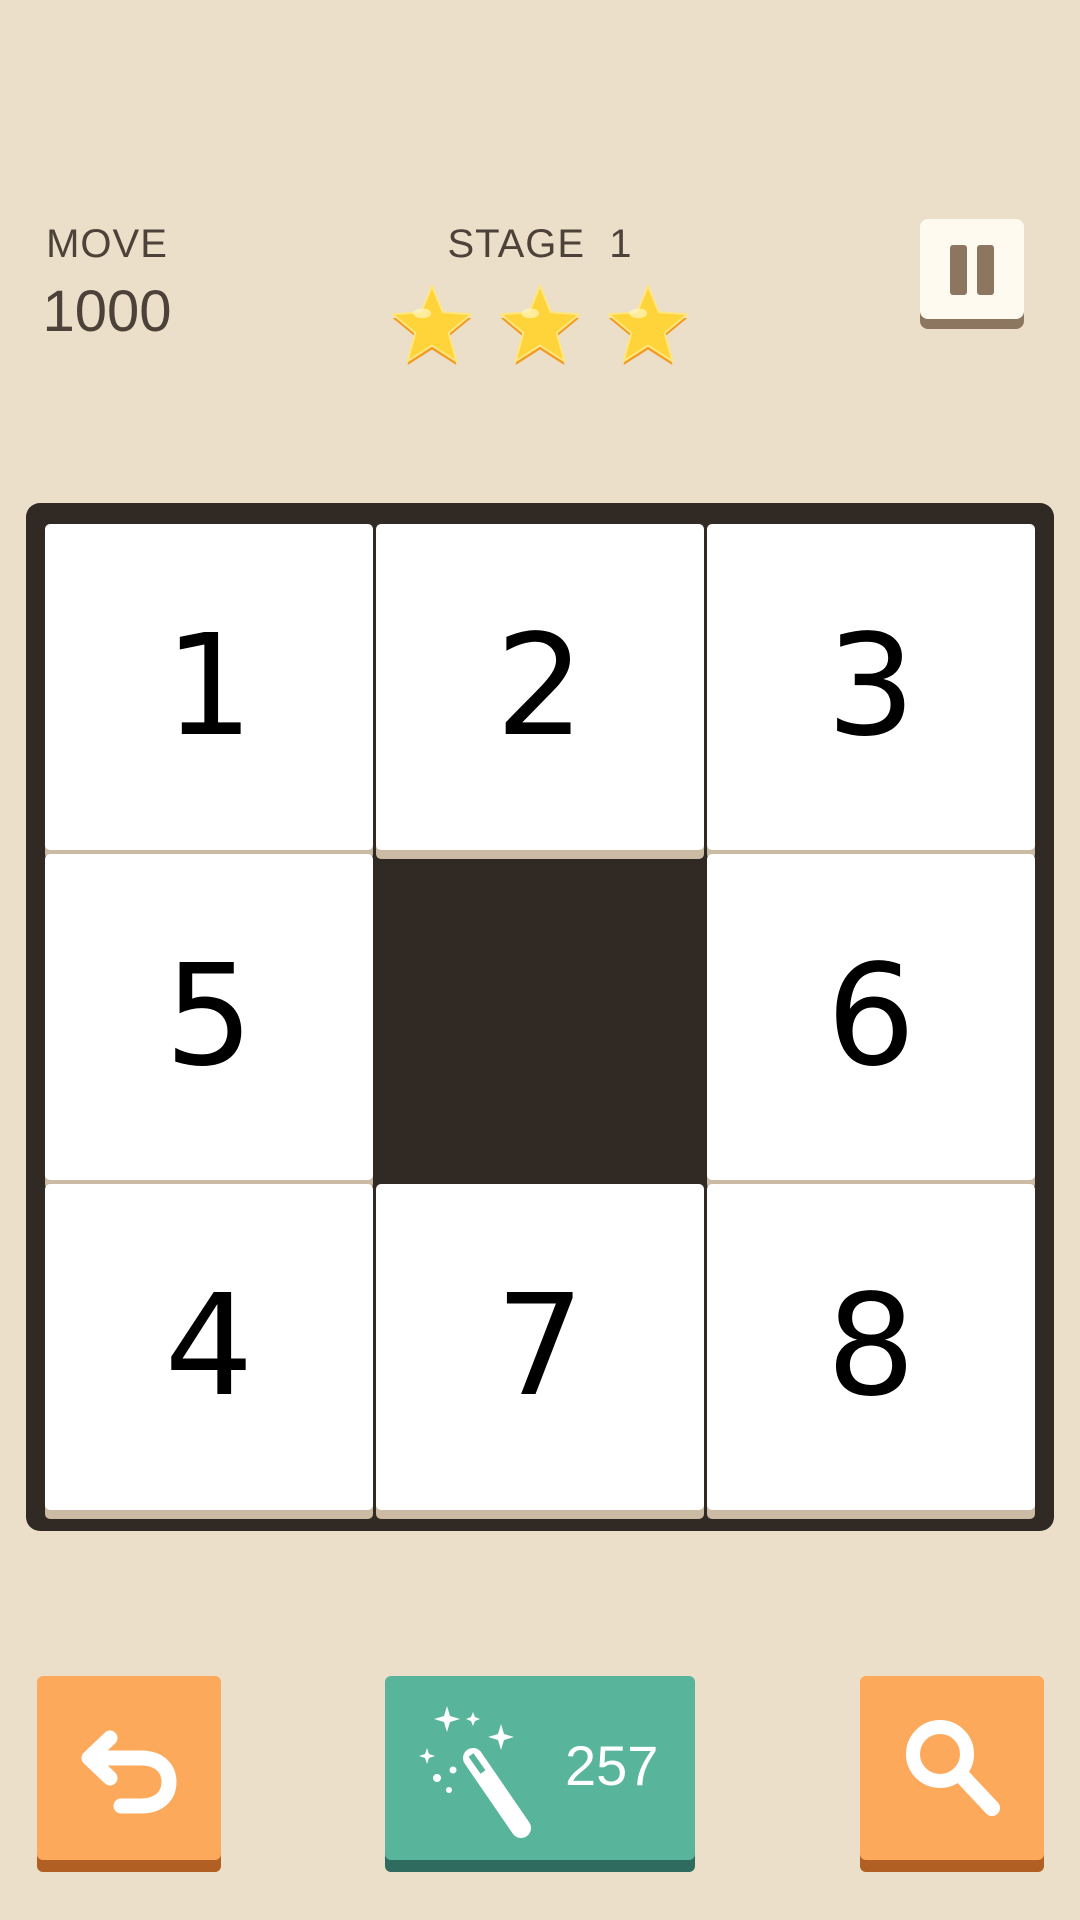  I want to click on tile-number: 1, so click(209, 686).